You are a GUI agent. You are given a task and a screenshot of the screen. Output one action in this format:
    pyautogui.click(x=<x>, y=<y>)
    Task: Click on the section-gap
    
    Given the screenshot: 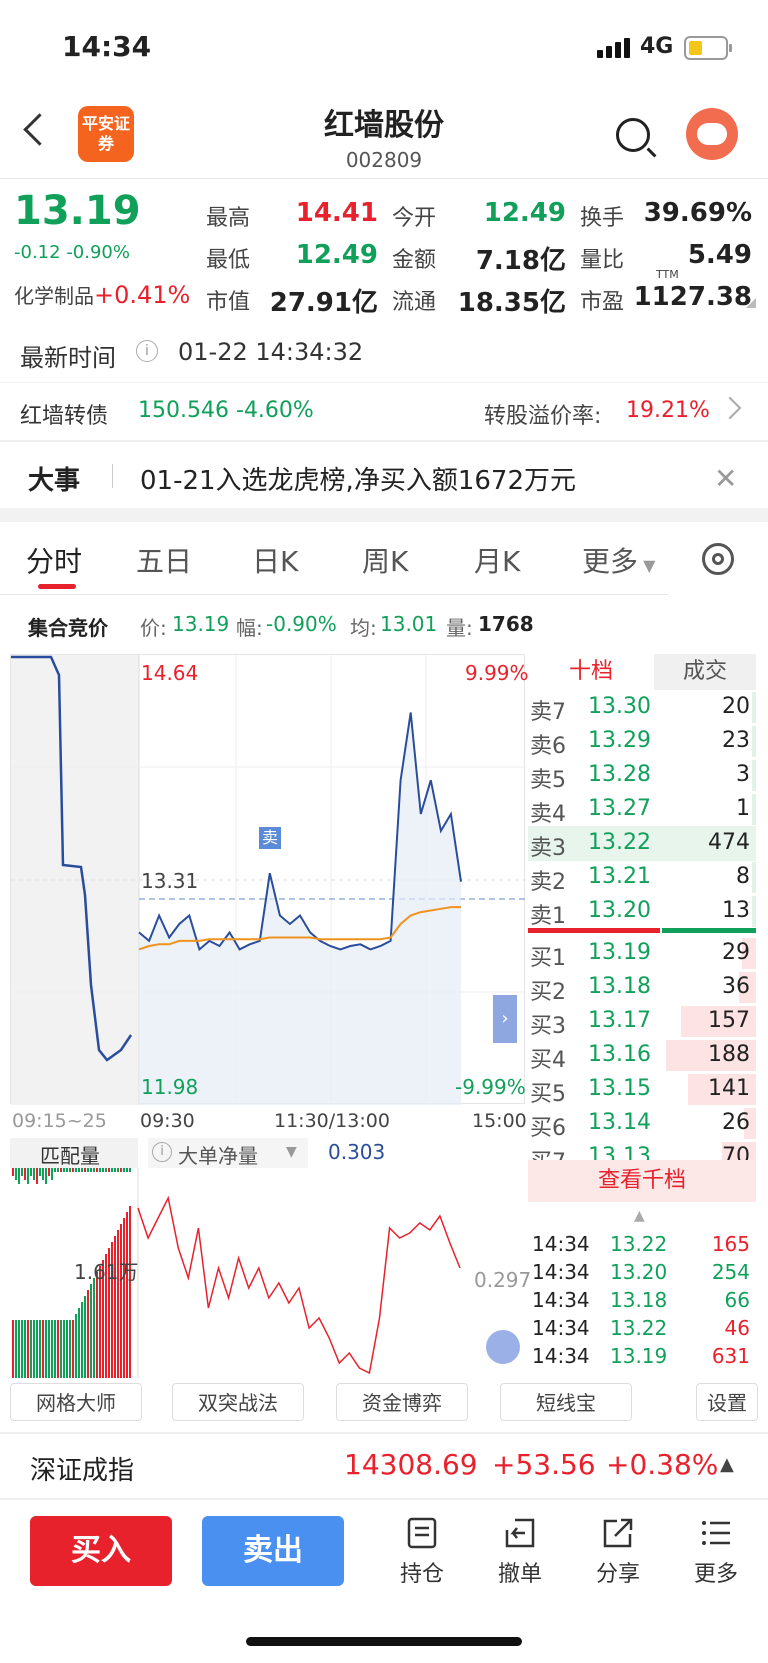 What is the action you would take?
    pyautogui.click(x=384, y=515)
    